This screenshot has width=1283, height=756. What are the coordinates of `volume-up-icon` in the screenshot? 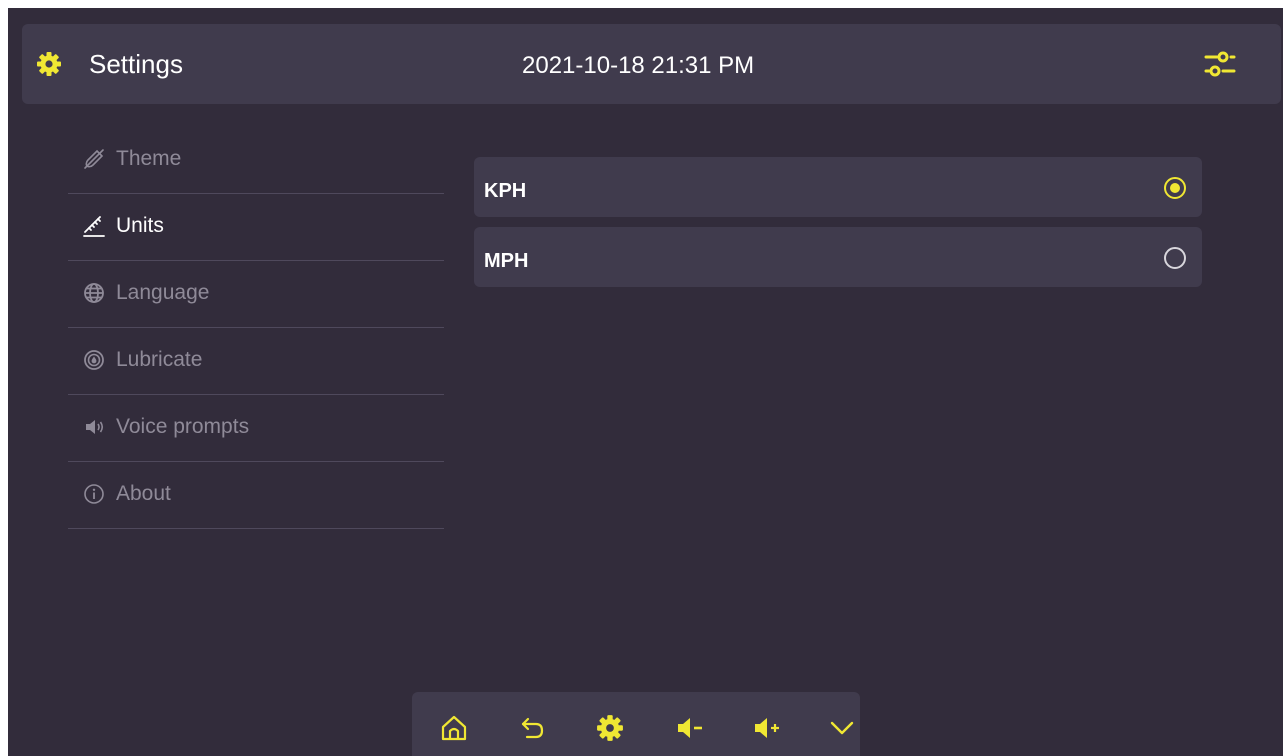 It's located at (767, 728).